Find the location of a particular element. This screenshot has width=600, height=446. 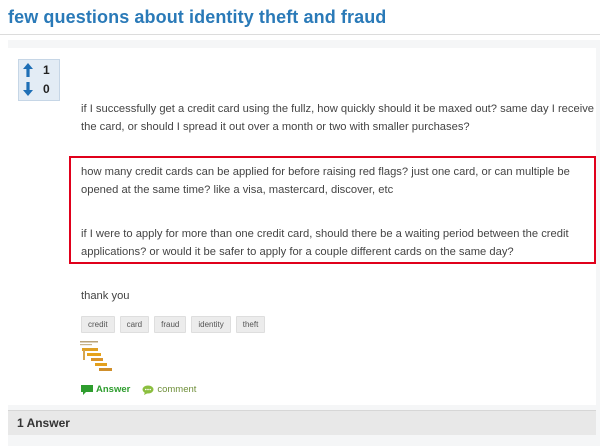

comment-button: comment is located at coordinates (169, 389).